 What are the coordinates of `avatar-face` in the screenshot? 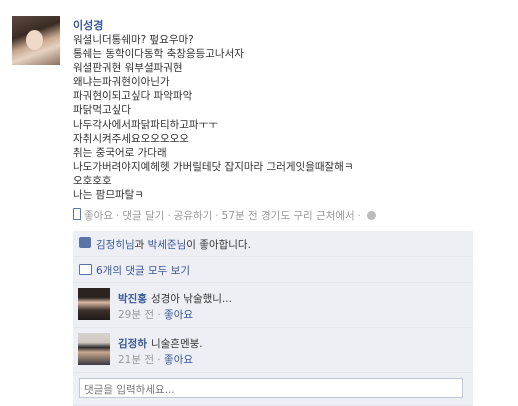 It's located at (34, 40).